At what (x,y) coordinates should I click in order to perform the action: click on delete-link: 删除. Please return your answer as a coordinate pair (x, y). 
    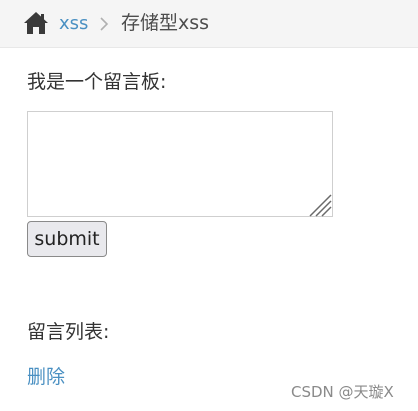
    Looking at the image, I should click on (46, 377).